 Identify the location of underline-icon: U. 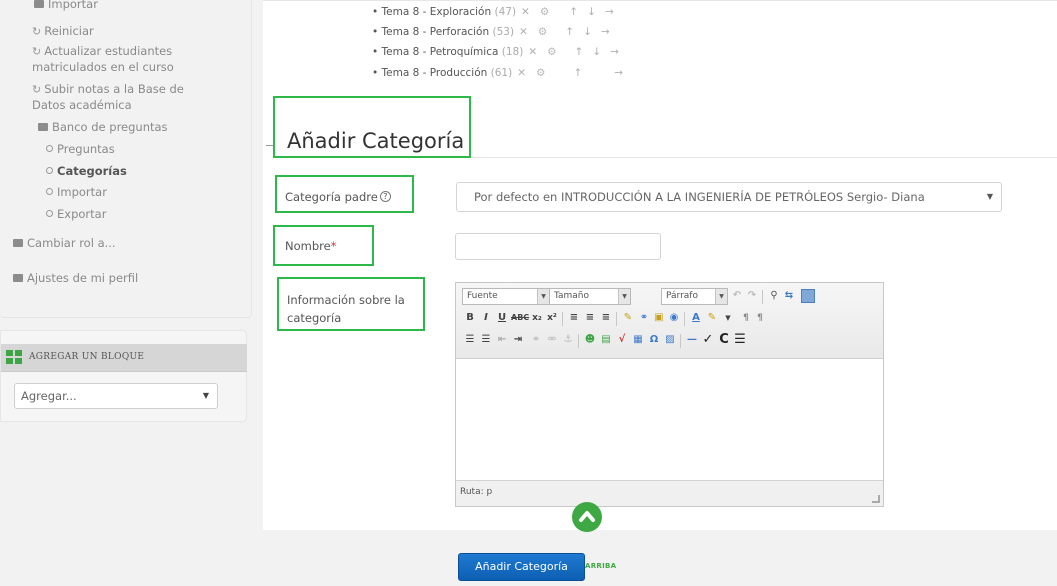
(502, 318).